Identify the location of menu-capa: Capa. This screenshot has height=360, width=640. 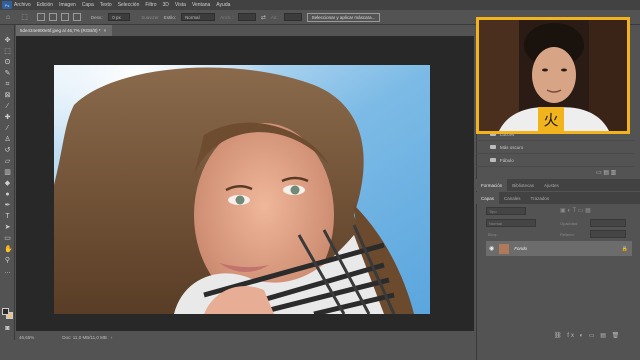
(88, 5).